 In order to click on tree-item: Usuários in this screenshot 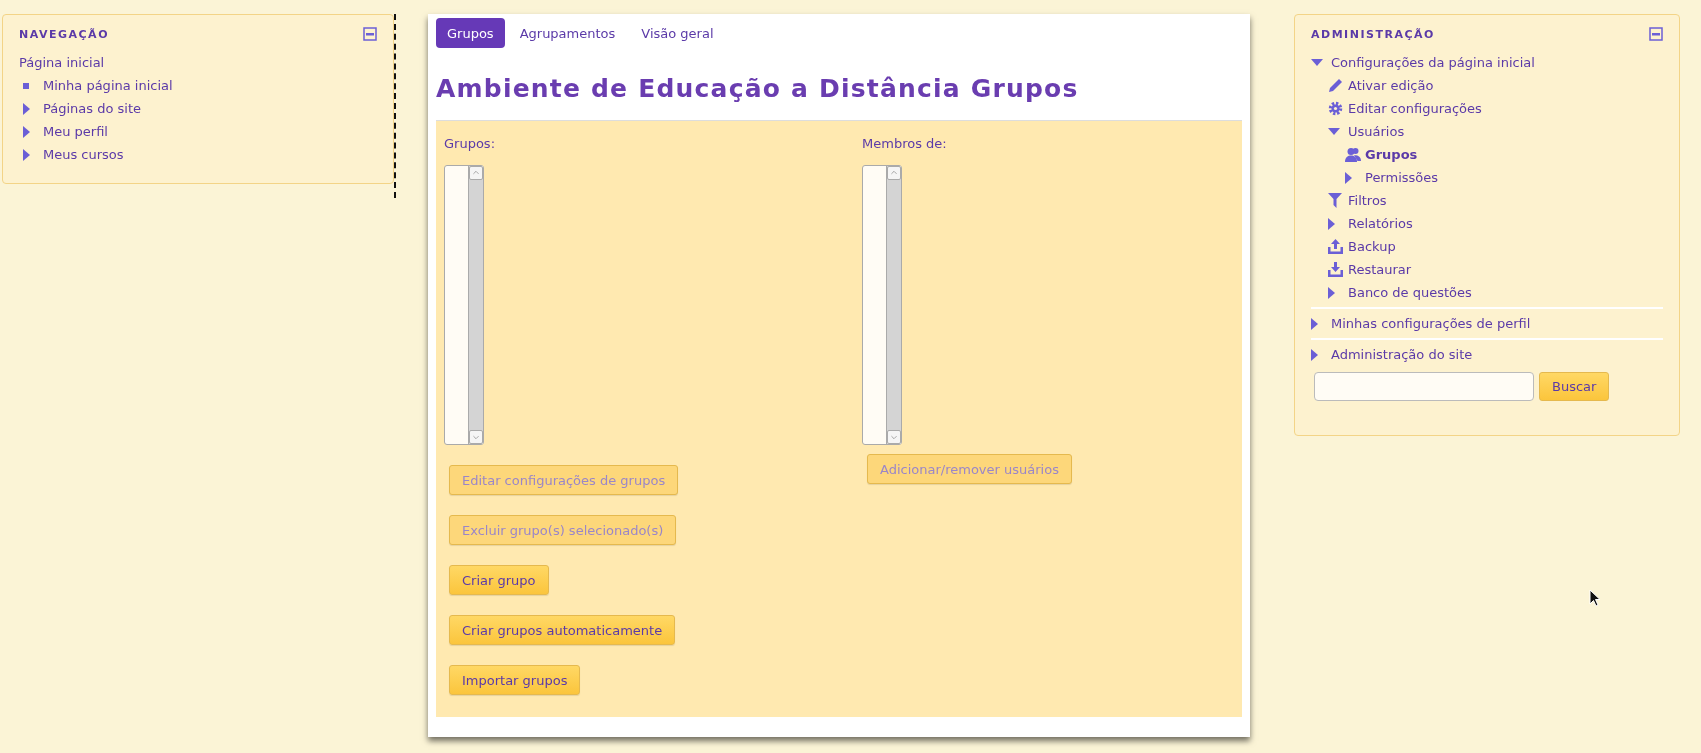, I will do `click(1376, 131)`.